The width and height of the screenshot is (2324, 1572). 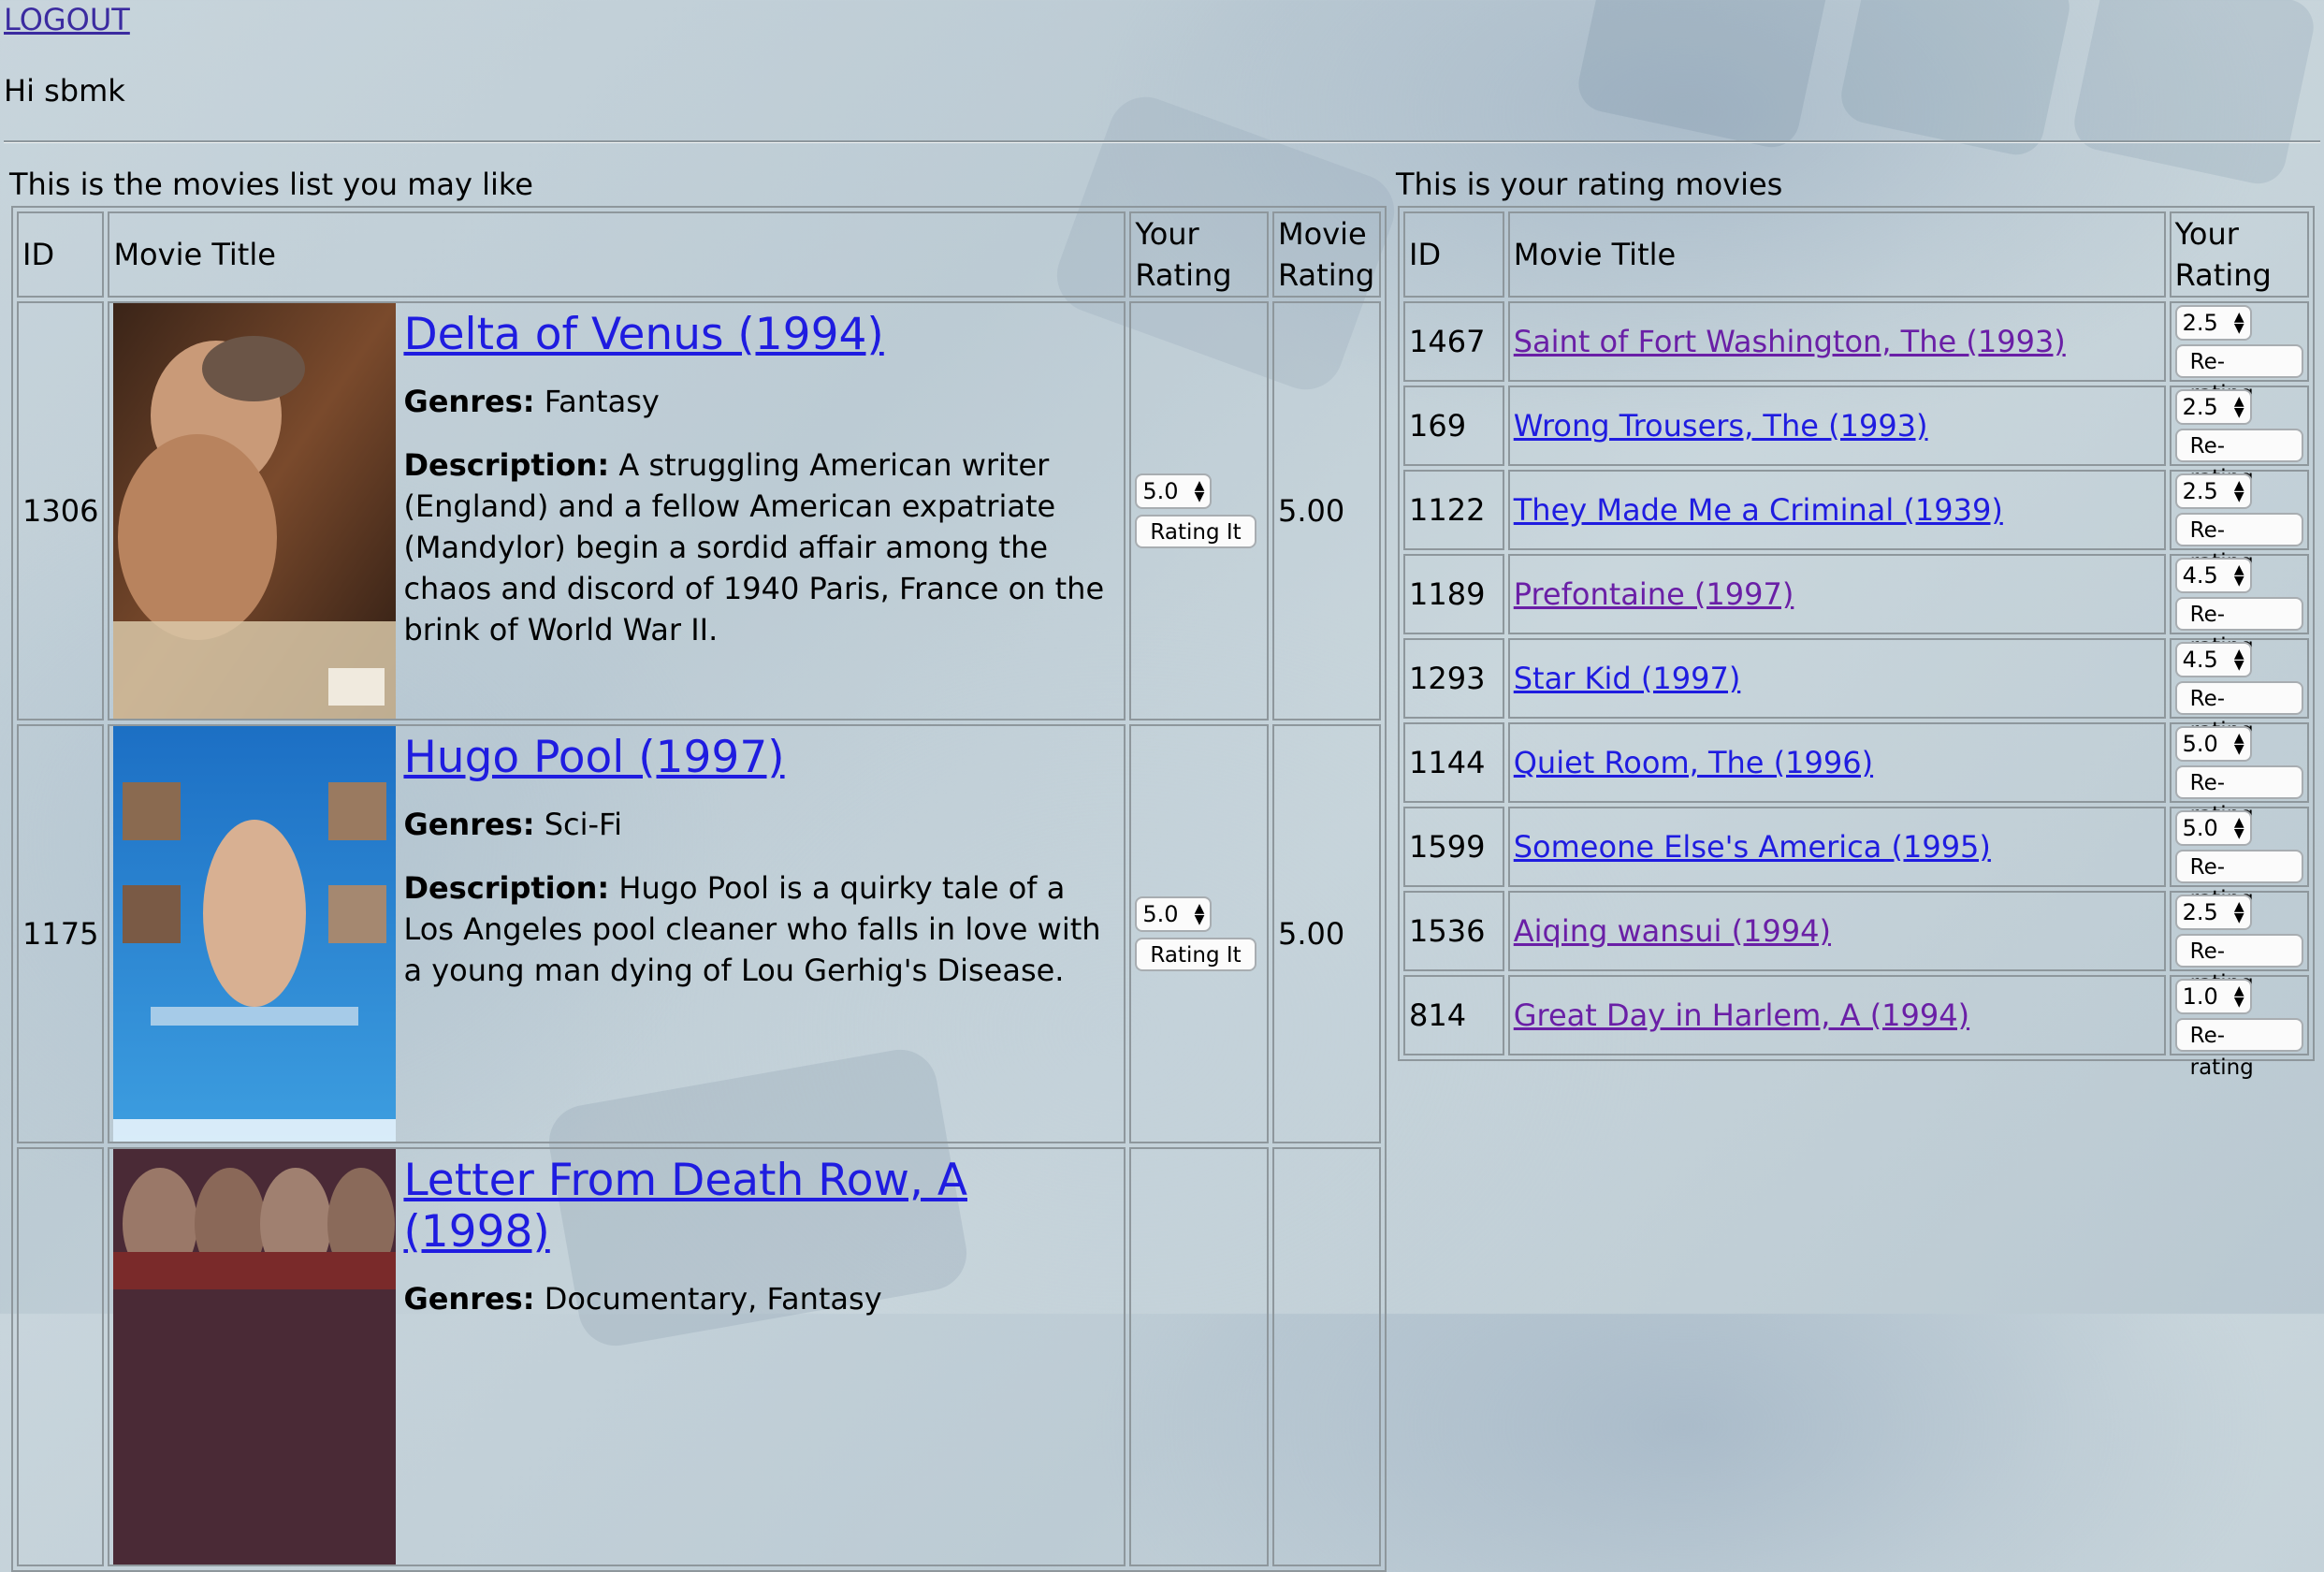 What do you see at coordinates (1790, 341) in the screenshot?
I see `rated-movie-title-link: Saint of Fort Washington, The (1993)` at bounding box center [1790, 341].